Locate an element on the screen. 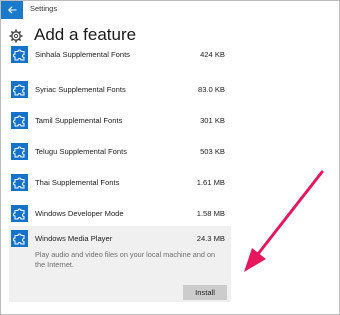 This screenshot has height=315, width=340. install-button-row: Install is located at coordinates (120, 277).